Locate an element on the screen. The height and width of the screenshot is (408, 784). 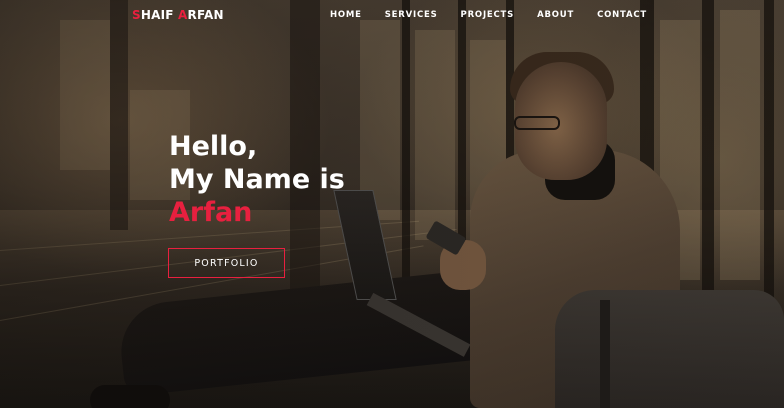
nav-link-contact: CONTACT is located at coordinates (622, 15).